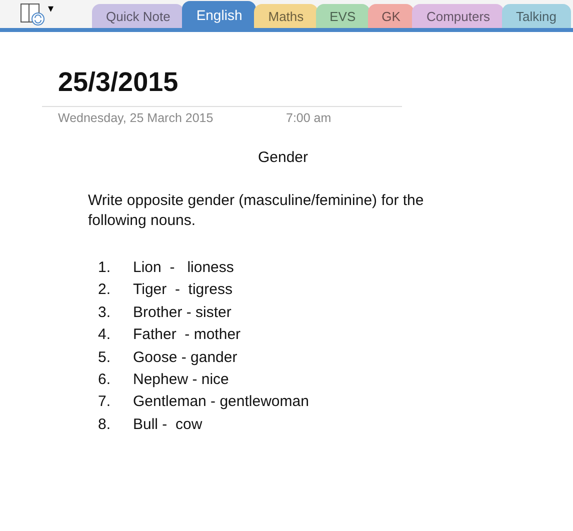 Image resolution: width=573 pixels, height=531 pixels. I want to click on list-number: 2., so click(105, 290).